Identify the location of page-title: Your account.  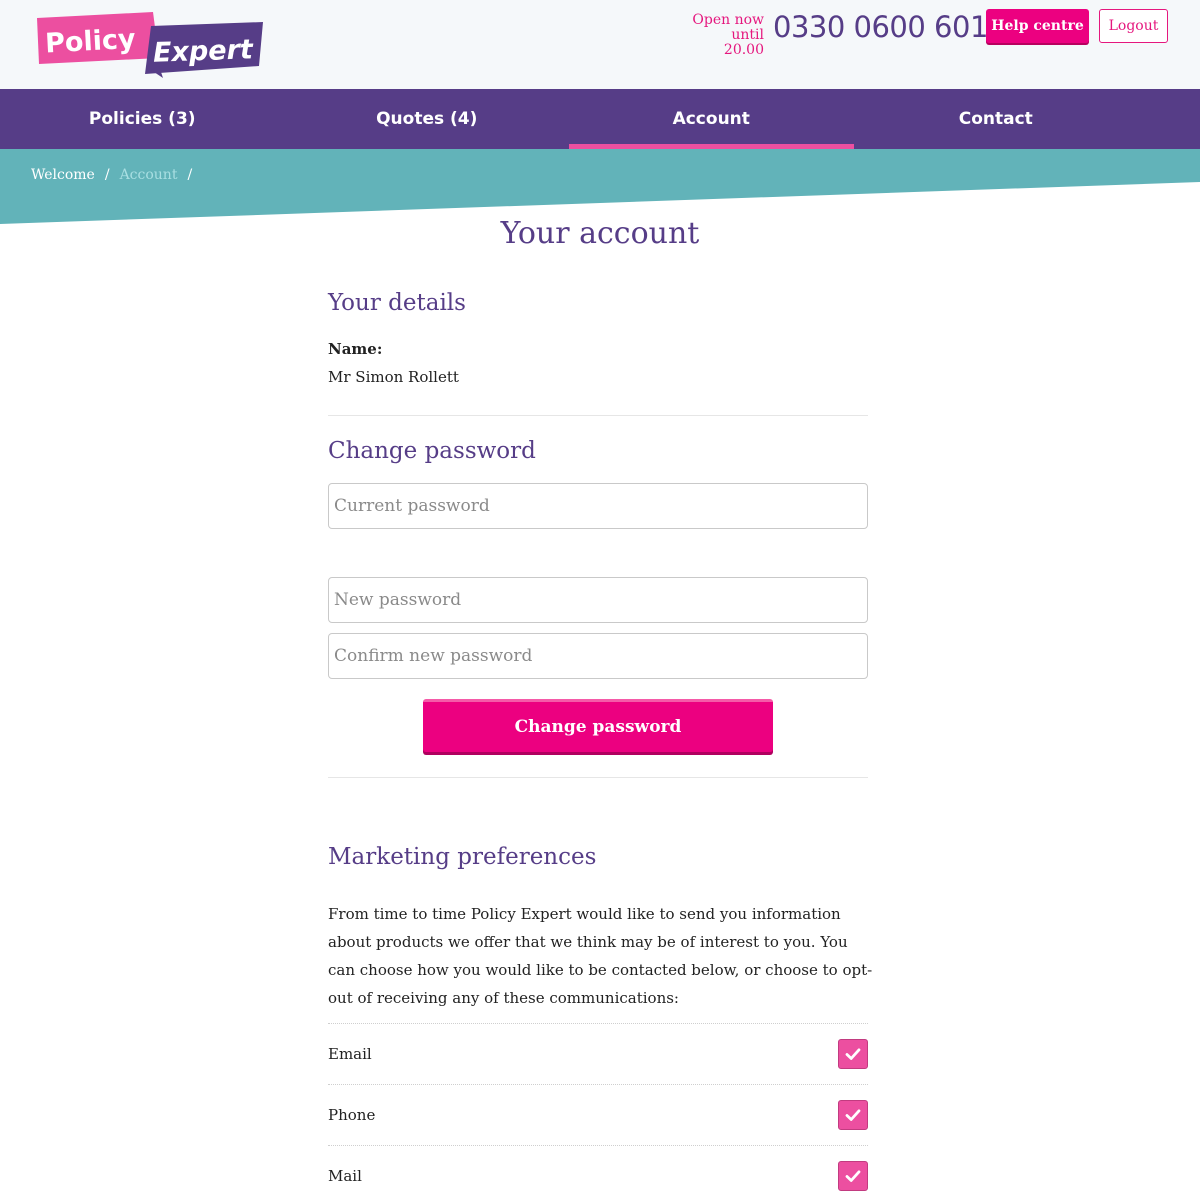
(600, 233).